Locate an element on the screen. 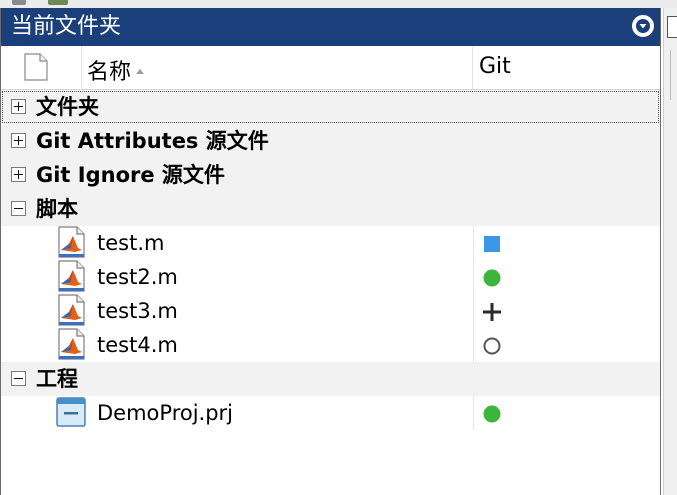  list-item: test3.m is located at coordinates (330, 311).